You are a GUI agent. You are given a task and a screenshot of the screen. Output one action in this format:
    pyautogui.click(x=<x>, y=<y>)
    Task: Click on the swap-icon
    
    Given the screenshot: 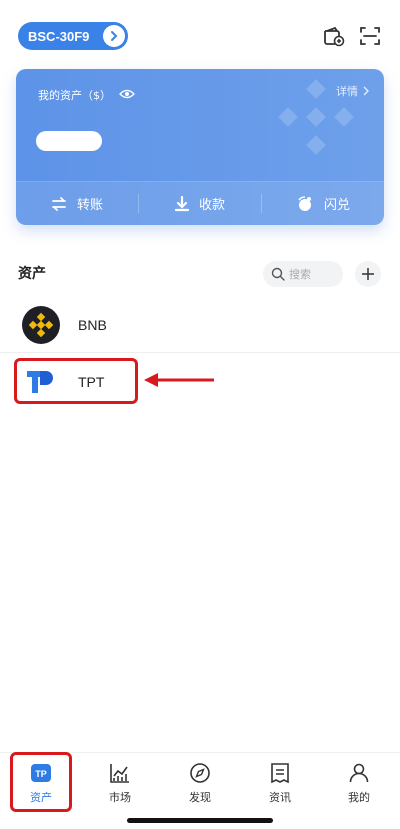 What is the action you would take?
    pyautogui.click(x=304, y=203)
    